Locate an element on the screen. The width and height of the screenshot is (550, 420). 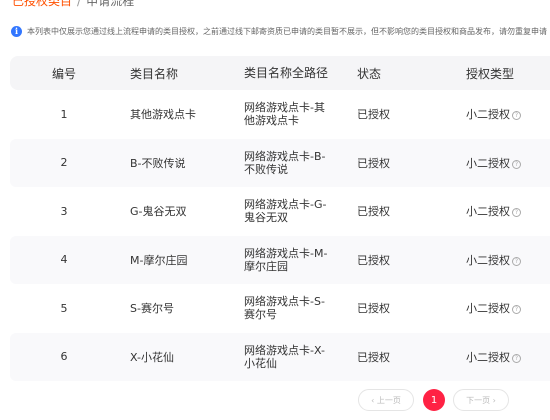
prev-page-button: ‹ 上一页 is located at coordinates (386, 400).